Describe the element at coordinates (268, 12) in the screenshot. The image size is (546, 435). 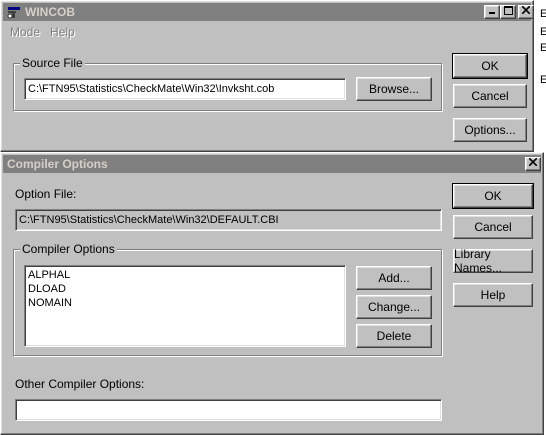
I see `wincob-titlebar: WINCOB` at that location.